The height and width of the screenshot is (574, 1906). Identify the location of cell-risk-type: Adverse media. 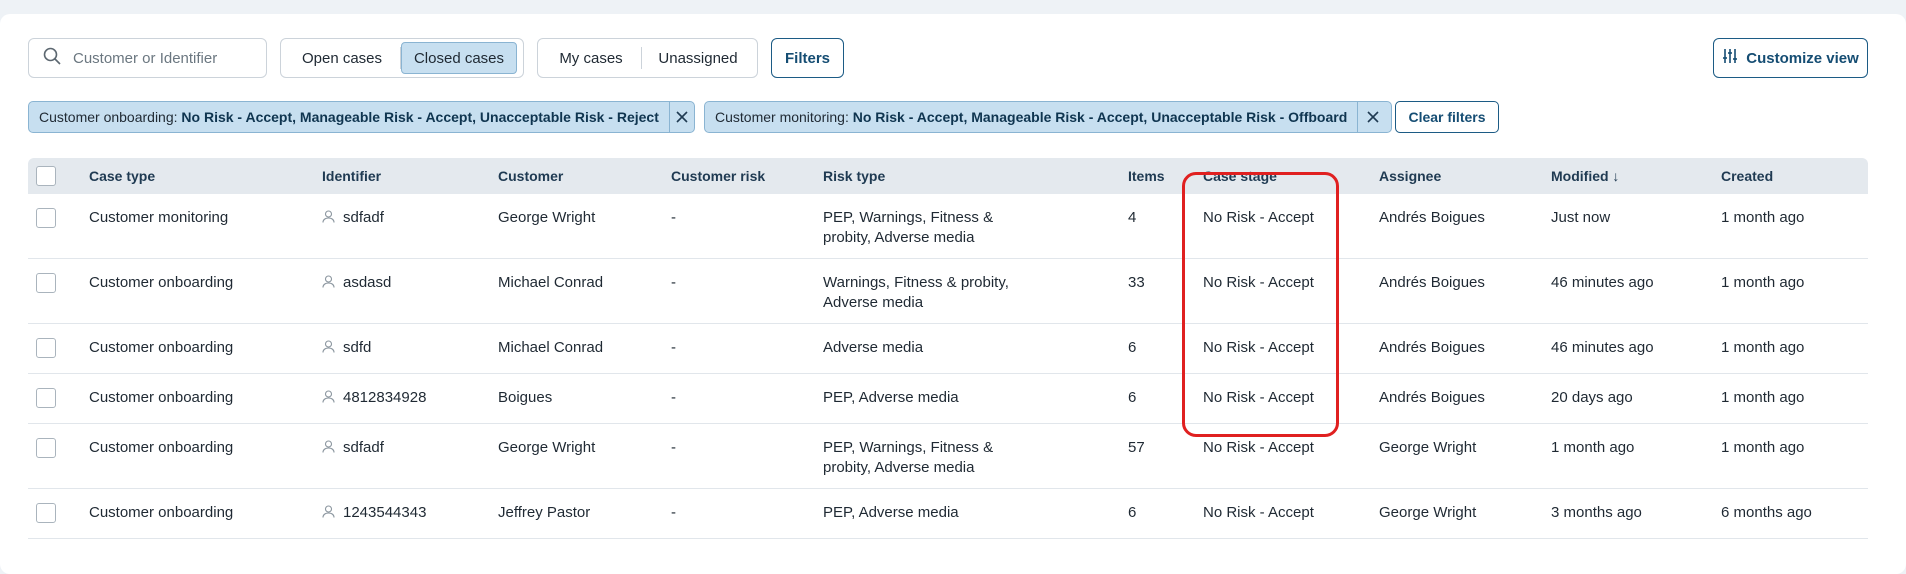
(918, 348).